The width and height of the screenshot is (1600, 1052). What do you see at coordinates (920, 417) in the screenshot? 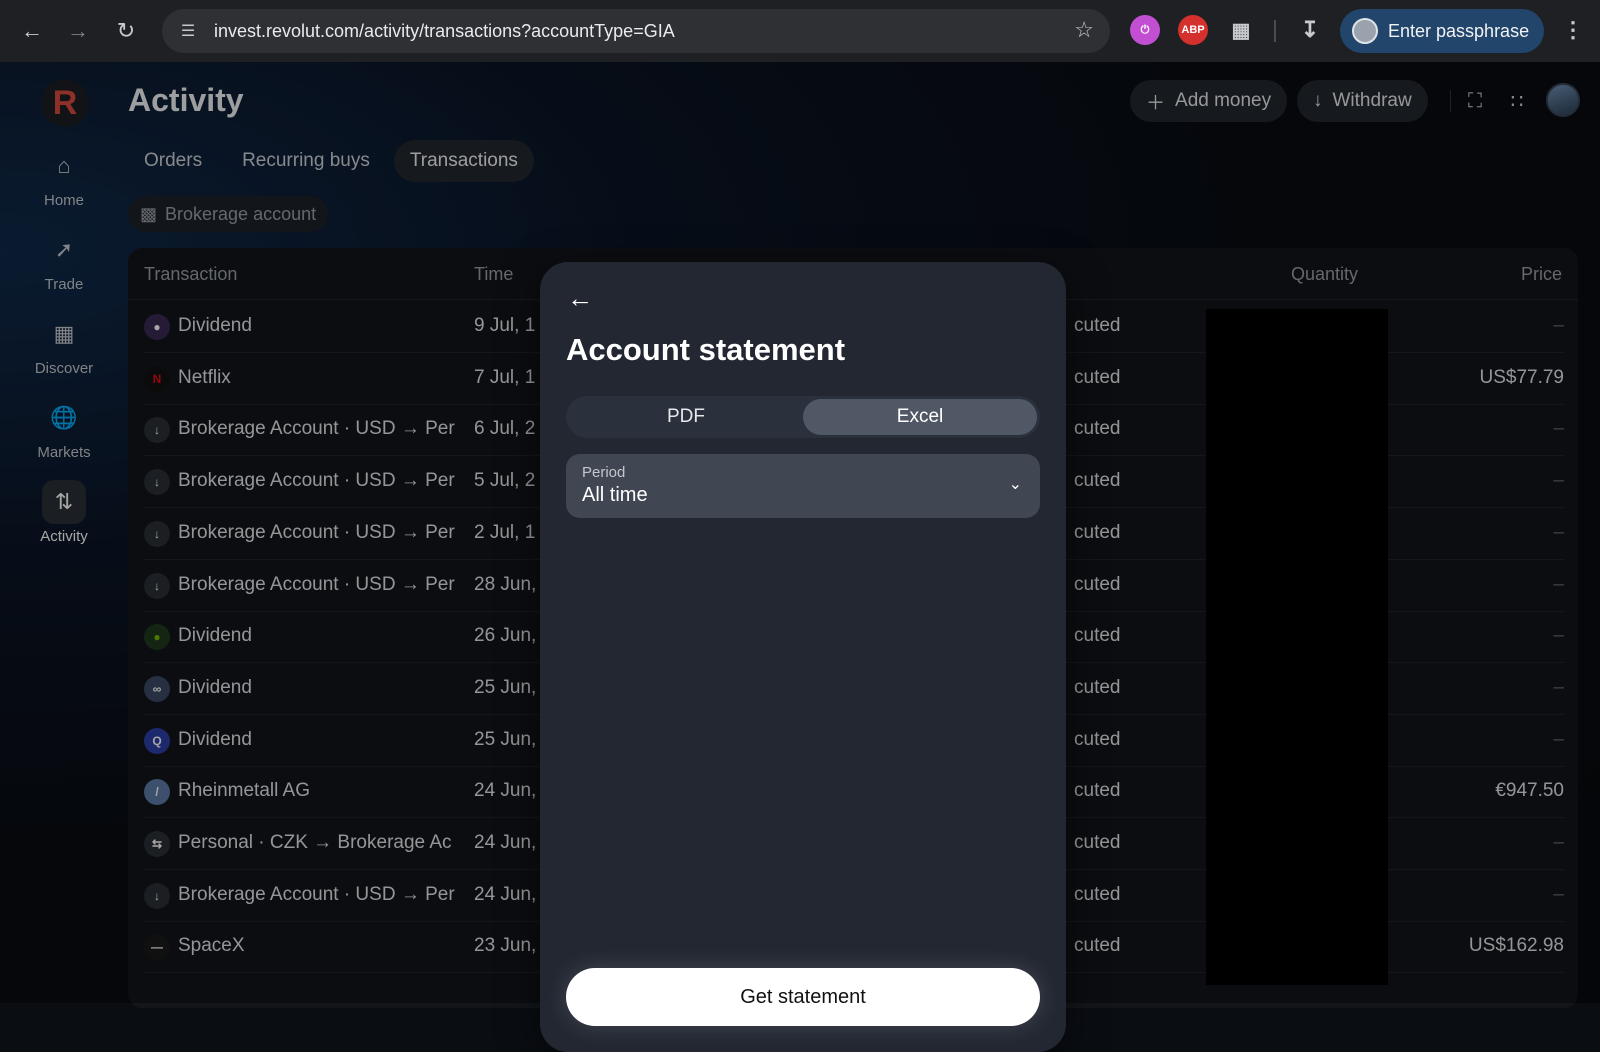
I see `format-excel-option: Excel` at bounding box center [920, 417].